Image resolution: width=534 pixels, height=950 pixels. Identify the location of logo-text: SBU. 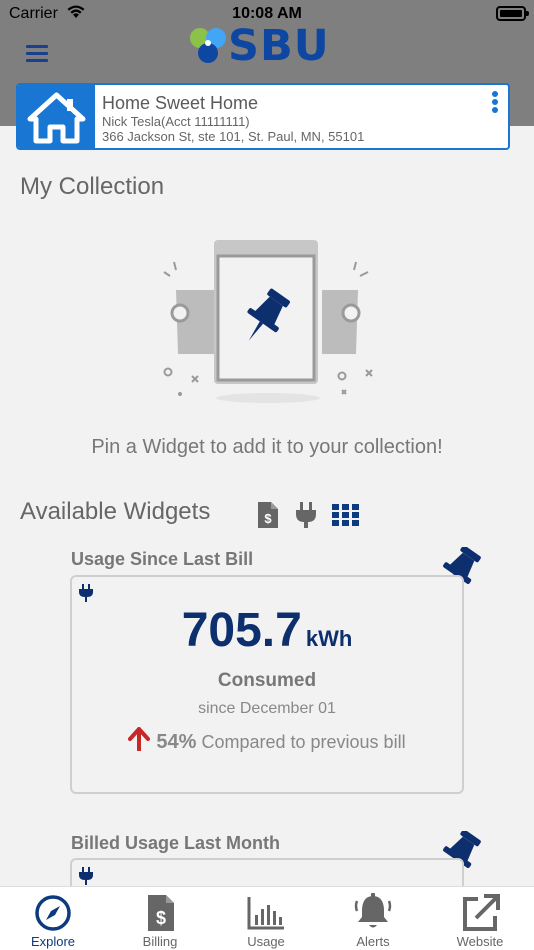
(279, 46).